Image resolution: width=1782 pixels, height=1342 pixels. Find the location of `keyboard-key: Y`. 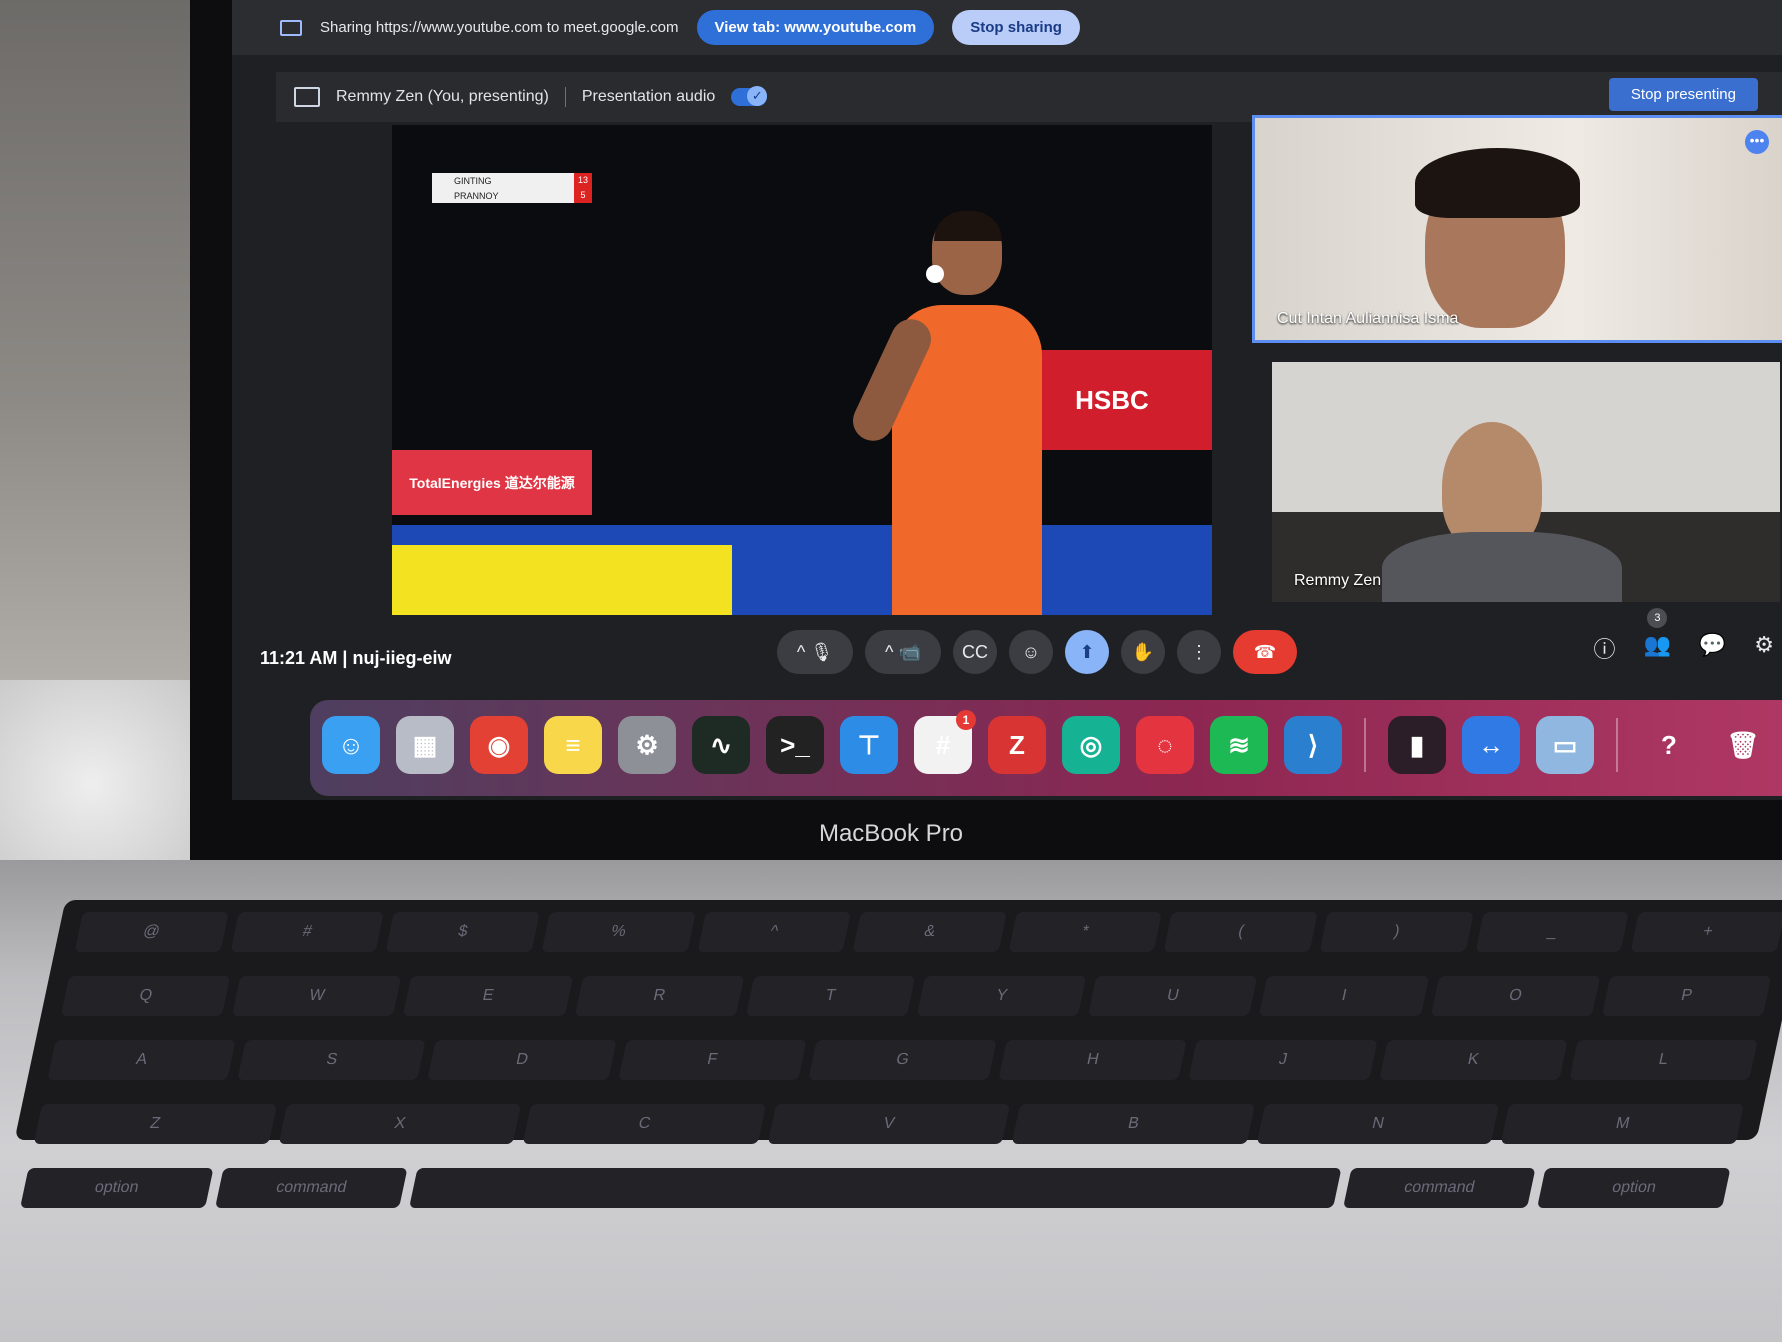

keyboard-key: Y is located at coordinates (1001, 996).